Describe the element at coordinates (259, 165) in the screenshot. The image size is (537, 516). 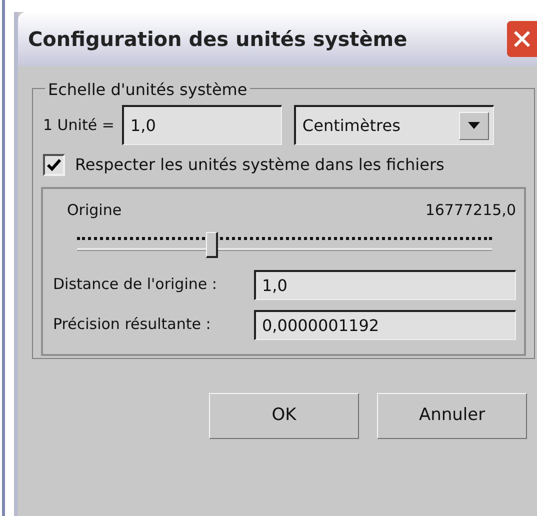
I see `checkbox-label: Respecter les unités système dans les fichiers` at that location.